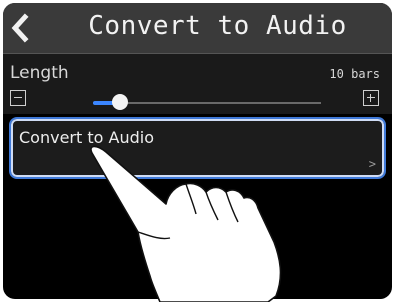 This screenshot has height=302, width=395. Describe the element at coordinates (217, 26) in the screenshot. I see `page-title: Convert to Audio` at that location.